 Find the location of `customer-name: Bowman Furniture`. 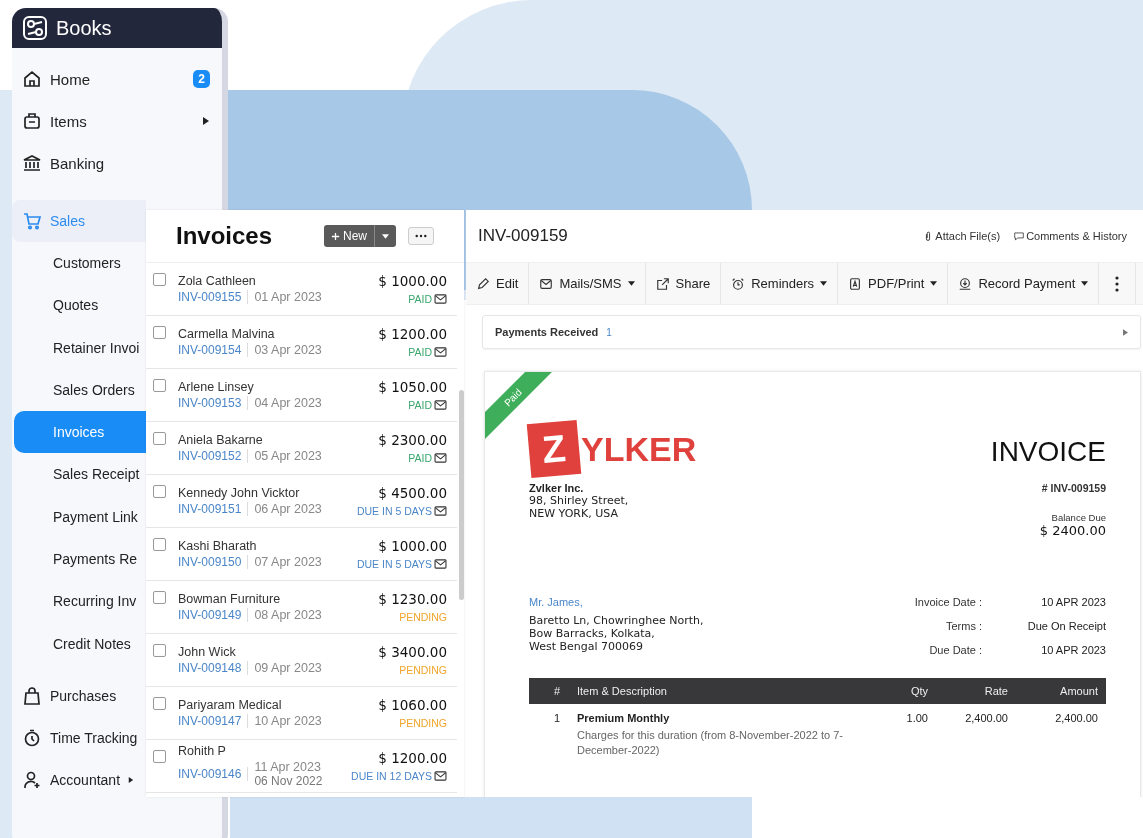

customer-name: Bowman Furniture is located at coordinates (230, 599).